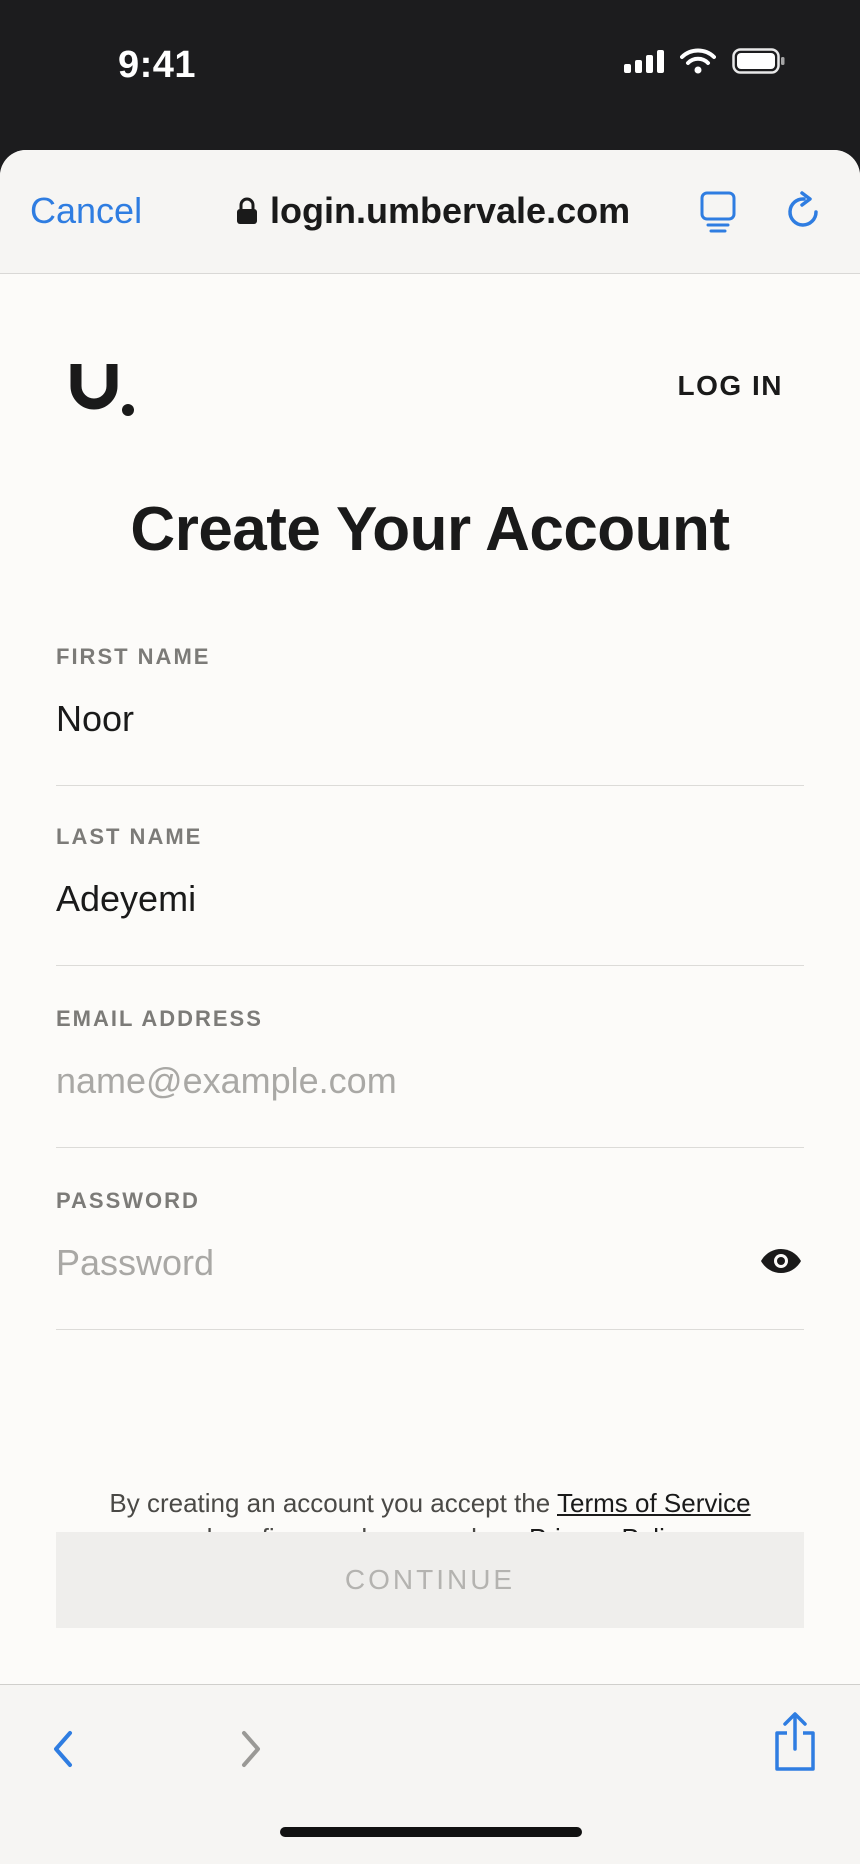 This screenshot has height=1864, width=860. Describe the element at coordinates (247, 210) in the screenshot. I see `lock-icon` at that location.